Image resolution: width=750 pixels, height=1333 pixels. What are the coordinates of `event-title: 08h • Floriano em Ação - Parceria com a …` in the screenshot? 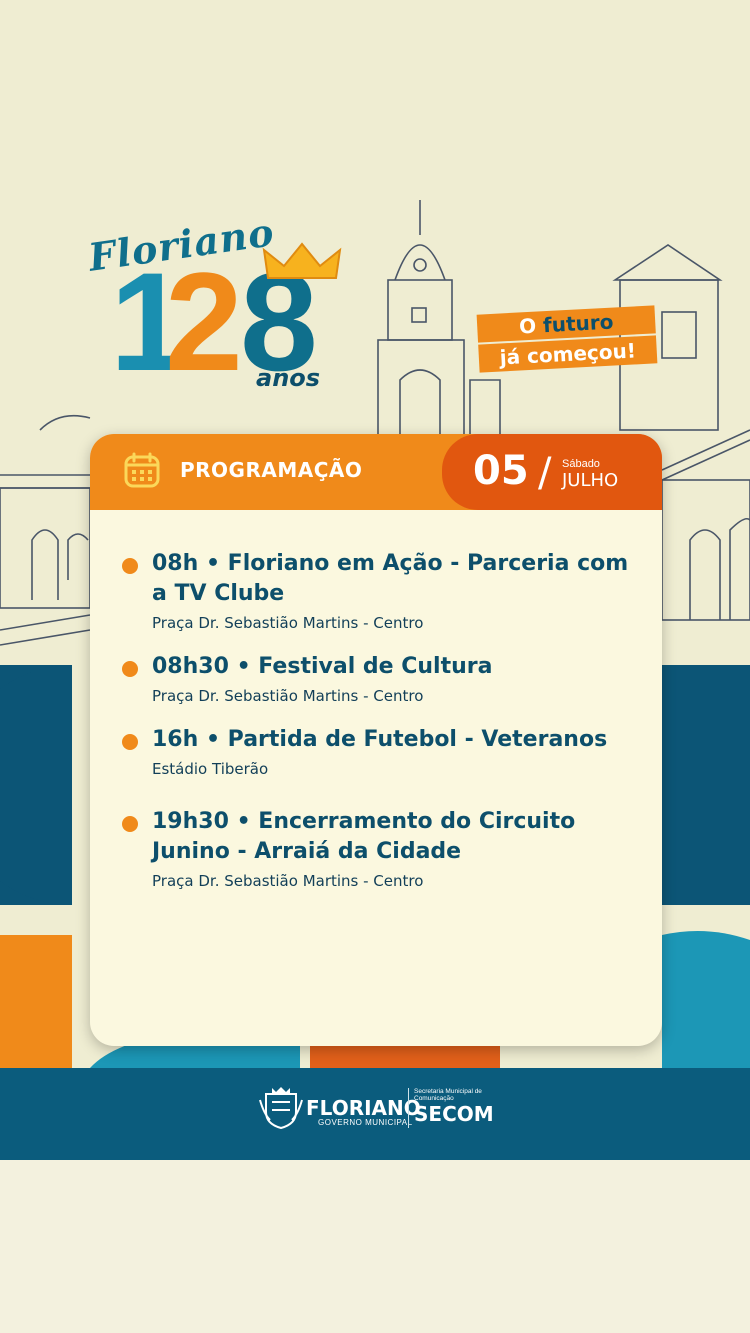 It's located at (392, 579).